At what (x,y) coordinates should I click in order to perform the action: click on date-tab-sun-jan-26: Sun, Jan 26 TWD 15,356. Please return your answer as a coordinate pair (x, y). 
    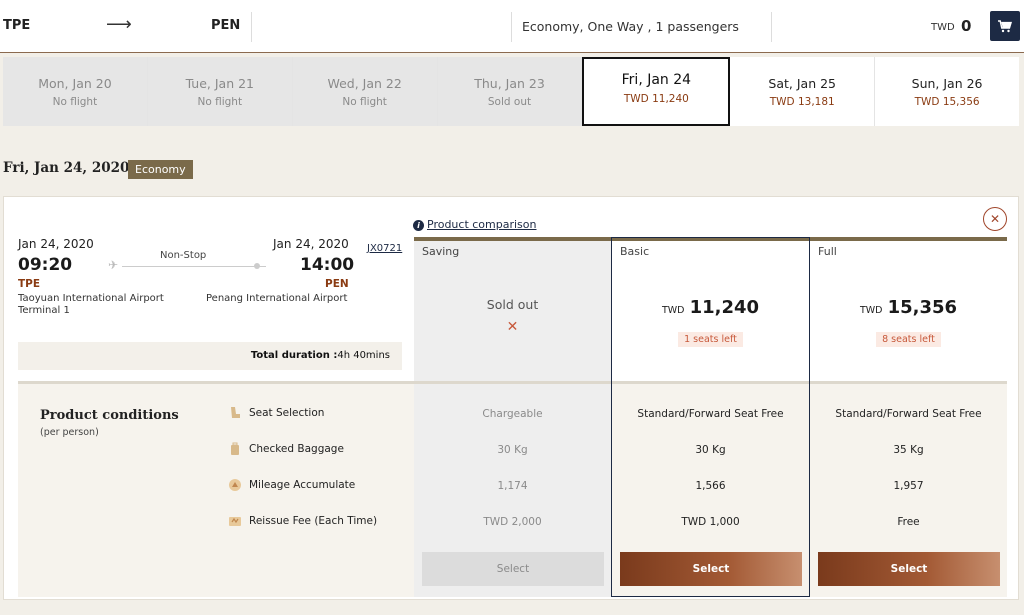
    Looking at the image, I should click on (947, 91).